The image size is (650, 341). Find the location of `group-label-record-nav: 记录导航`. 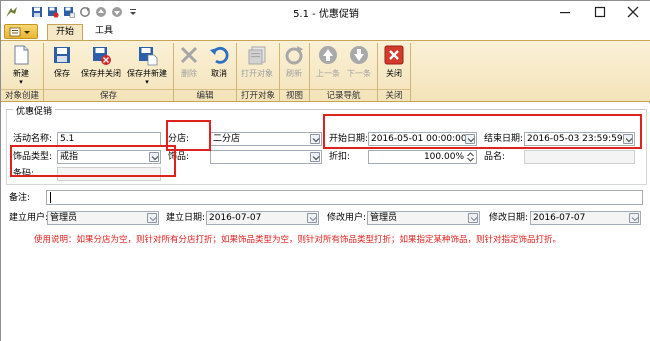

group-label-record-nav: 记录导航 is located at coordinates (343, 95).